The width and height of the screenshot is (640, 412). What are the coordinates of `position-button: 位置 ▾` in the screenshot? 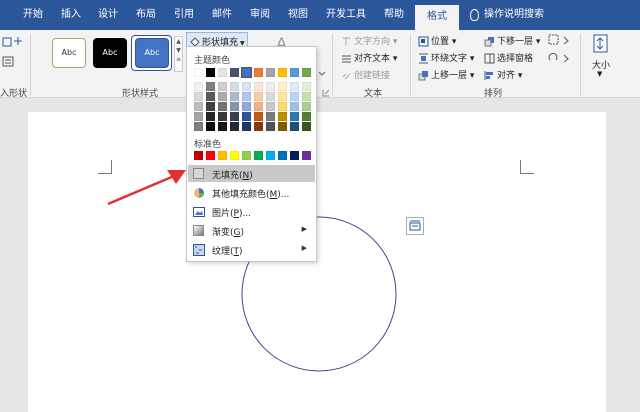 It's located at (437, 40).